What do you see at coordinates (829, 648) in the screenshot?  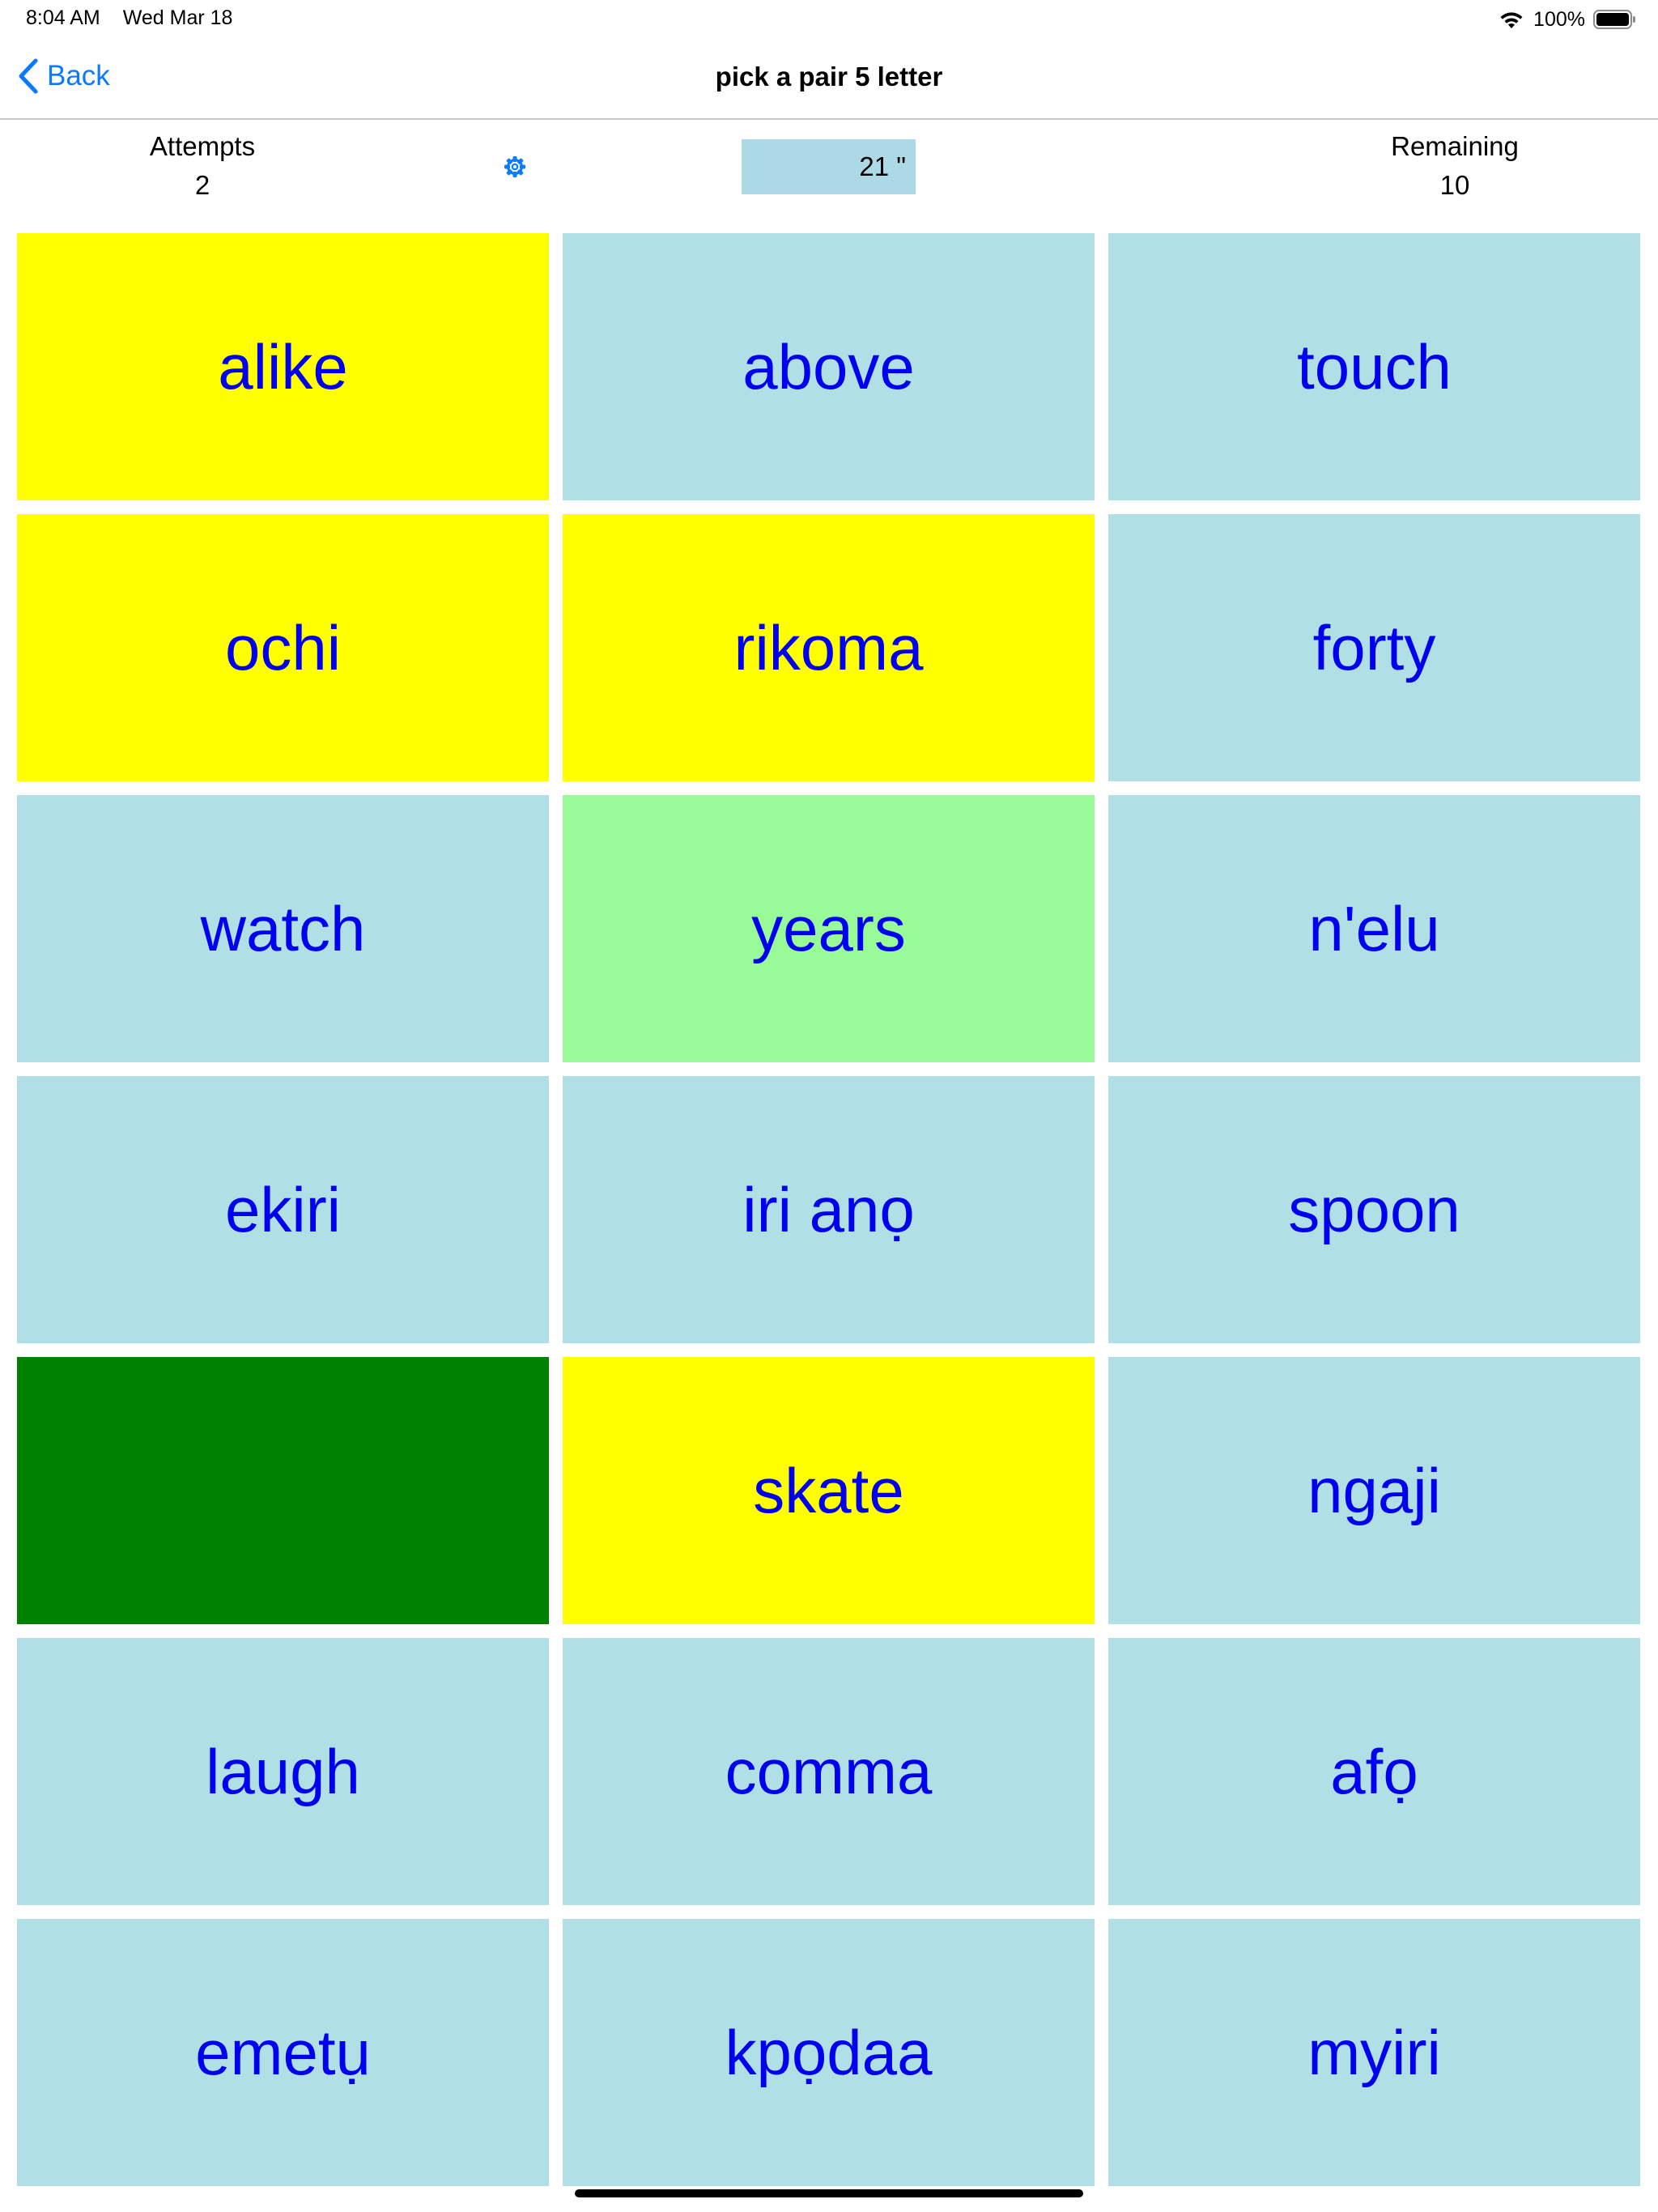 I see `word-tile: rikoma` at bounding box center [829, 648].